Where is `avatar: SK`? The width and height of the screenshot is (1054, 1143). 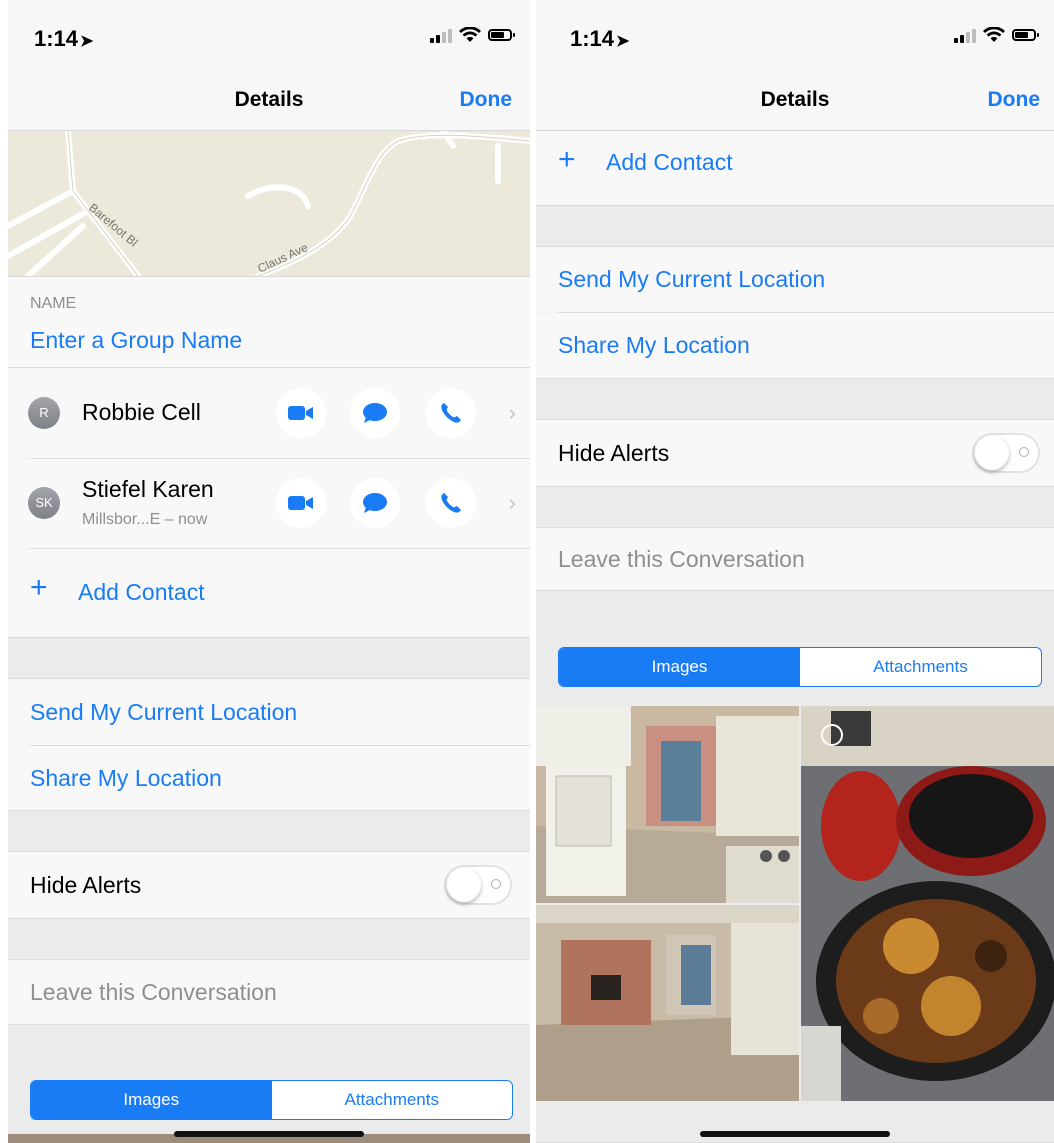 avatar: SK is located at coordinates (44, 503).